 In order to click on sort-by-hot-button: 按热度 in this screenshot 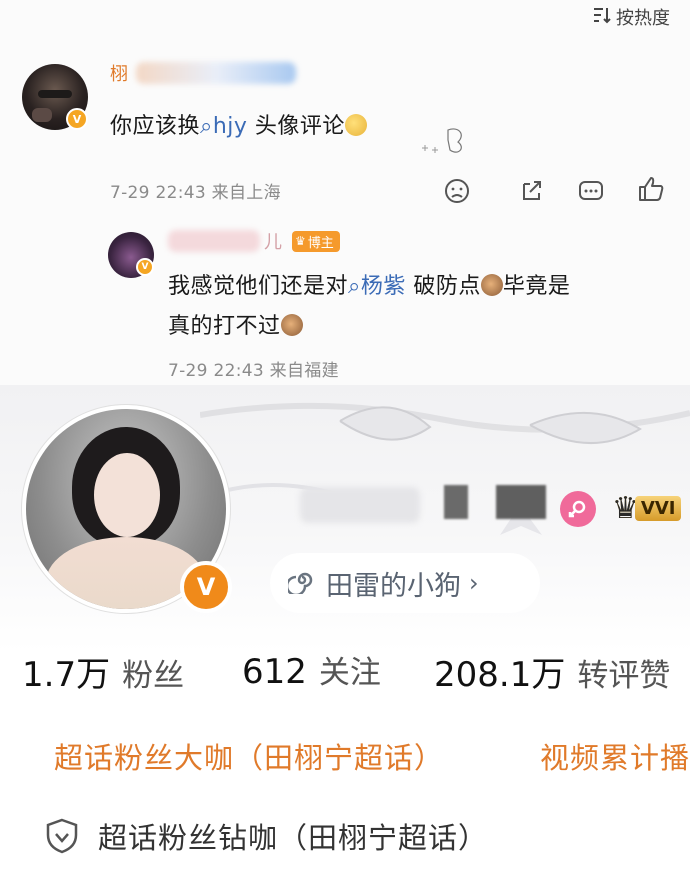, I will do `click(631, 17)`.